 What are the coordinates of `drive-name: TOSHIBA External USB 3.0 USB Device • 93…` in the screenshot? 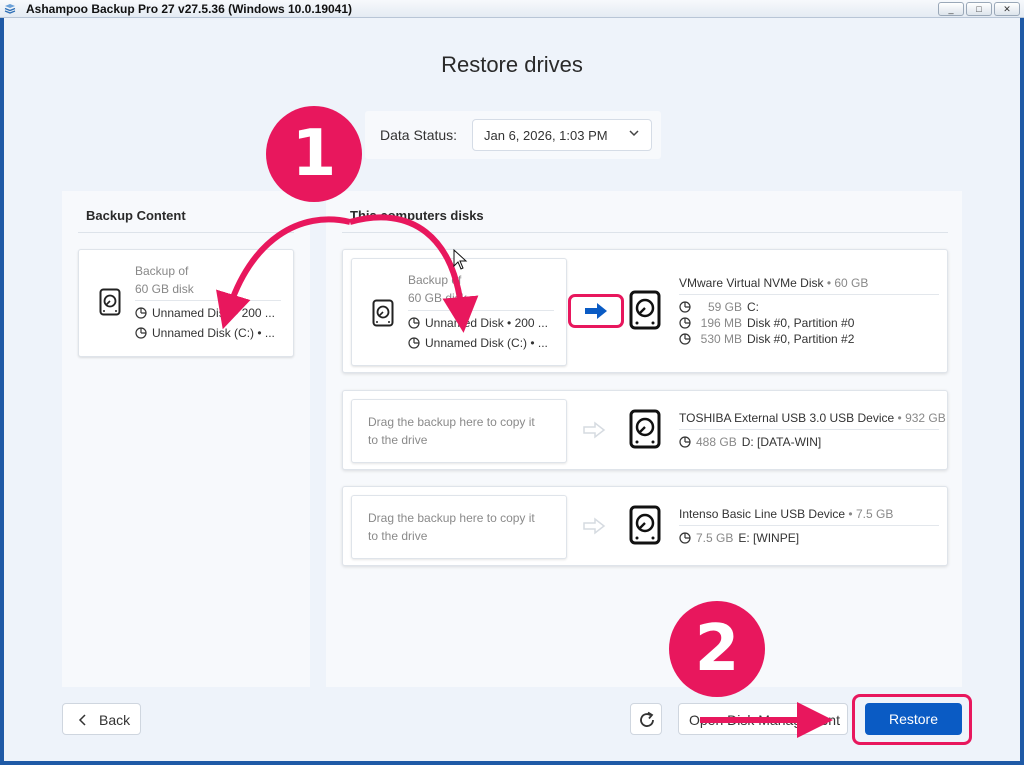 It's located at (812, 418).